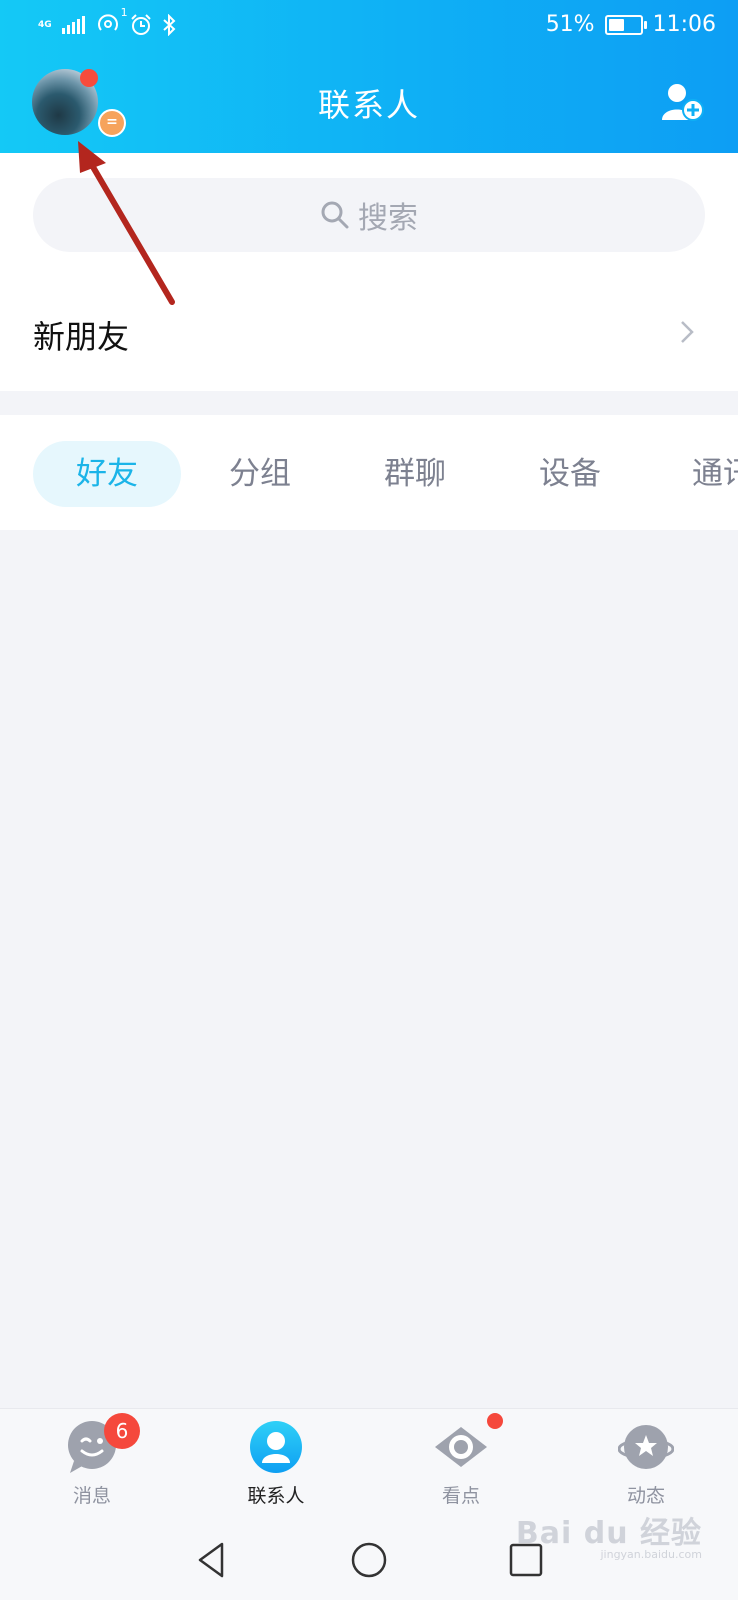 This screenshot has height=1600, width=738. What do you see at coordinates (169, 25) in the screenshot?
I see `bluetooth-icon` at bounding box center [169, 25].